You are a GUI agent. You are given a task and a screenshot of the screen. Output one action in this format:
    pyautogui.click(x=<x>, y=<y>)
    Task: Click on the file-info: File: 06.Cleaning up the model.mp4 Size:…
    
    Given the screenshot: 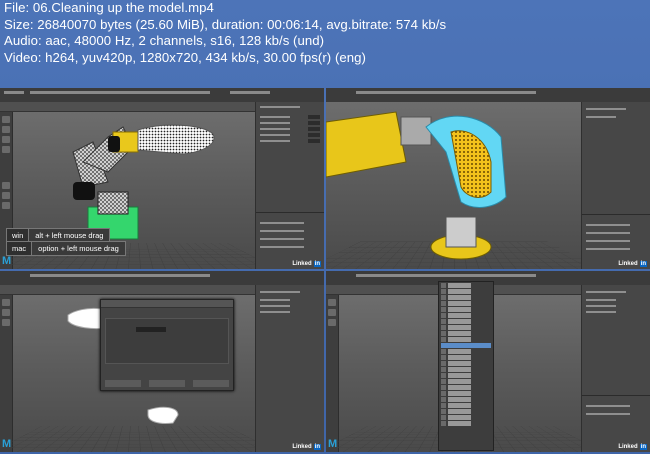 What is the action you would take?
    pyautogui.click(x=324, y=33)
    